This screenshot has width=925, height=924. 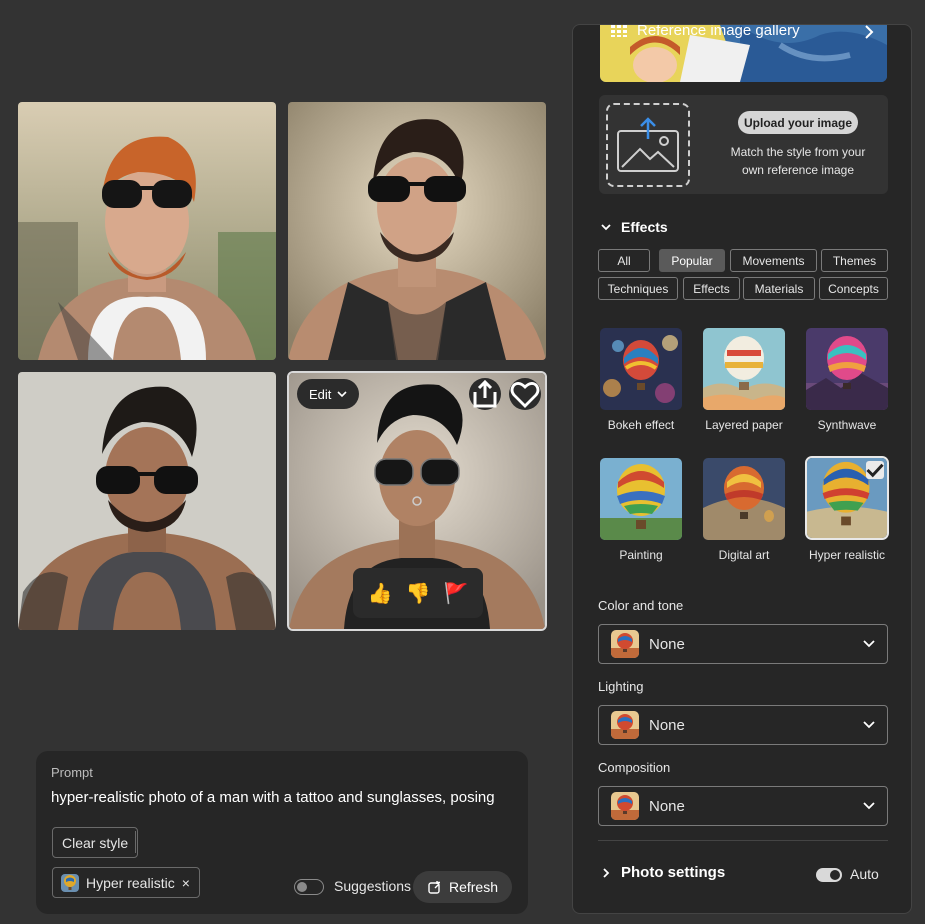 What do you see at coordinates (773, 260) in the screenshot?
I see `filter-movements: Movements` at bounding box center [773, 260].